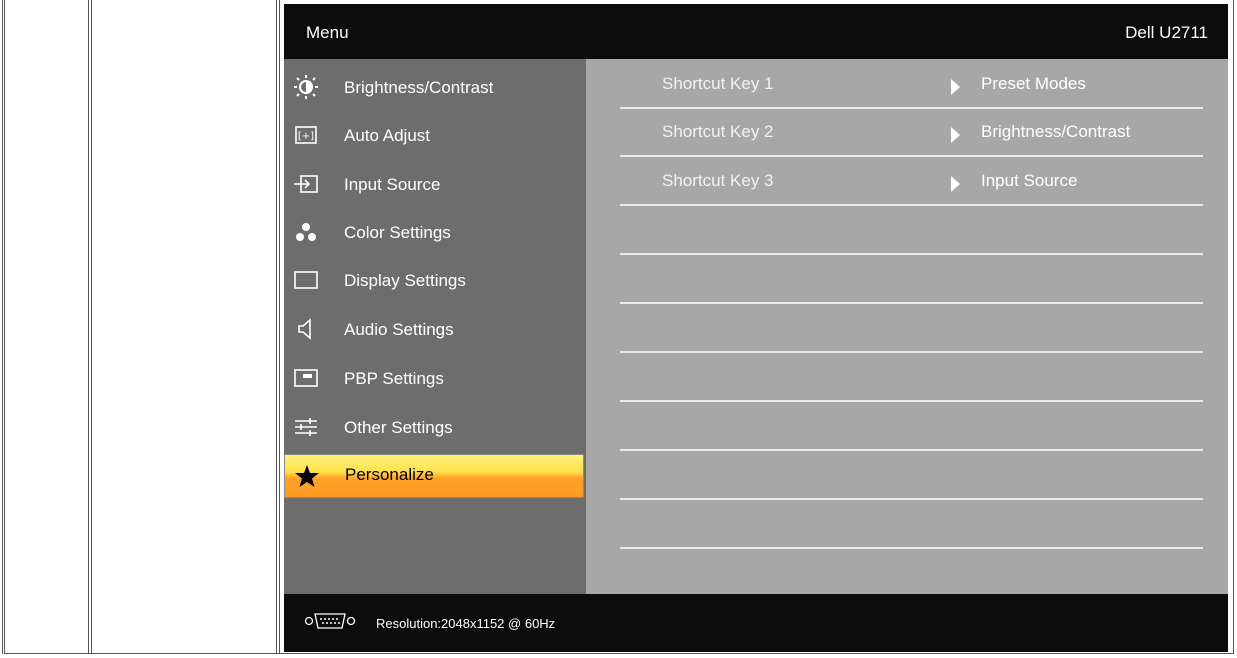 This screenshot has width=1237, height=658. I want to click on menu-item-display-settings: Display Settings, so click(435, 281).